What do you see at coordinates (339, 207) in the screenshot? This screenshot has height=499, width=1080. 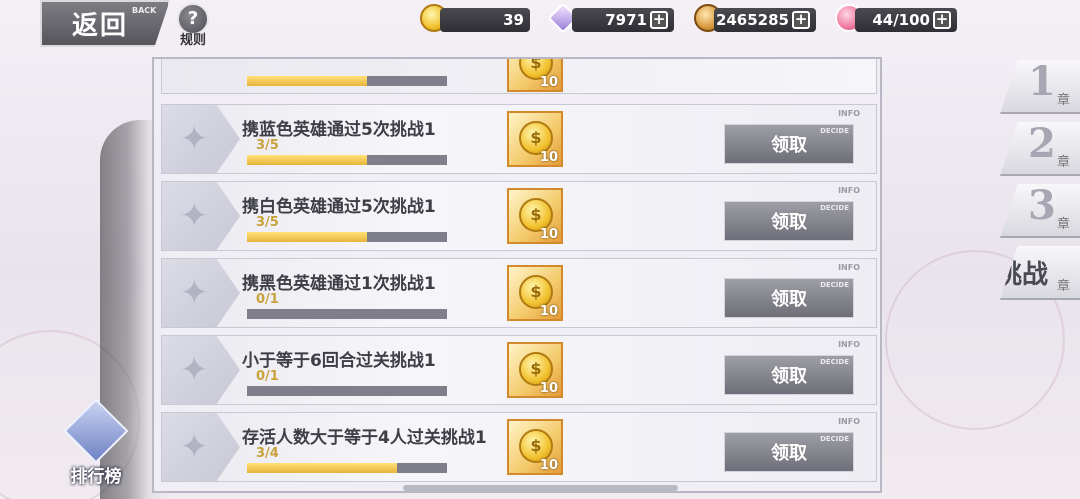 I see `task-title: 携白色英雄通过5次挑战1` at bounding box center [339, 207].